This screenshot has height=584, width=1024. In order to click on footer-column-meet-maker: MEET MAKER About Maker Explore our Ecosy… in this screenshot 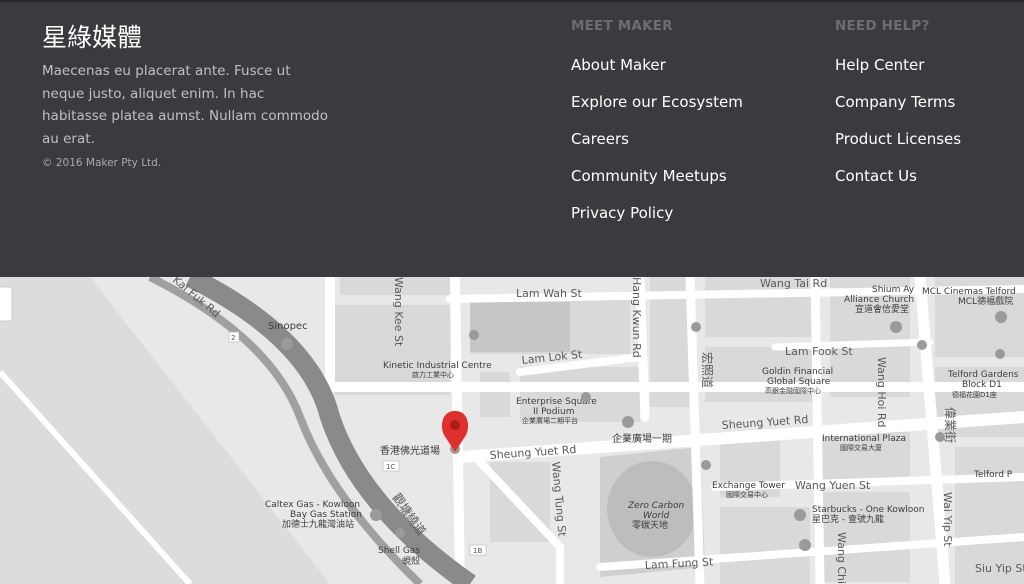, I will do `click(657, 129)`.